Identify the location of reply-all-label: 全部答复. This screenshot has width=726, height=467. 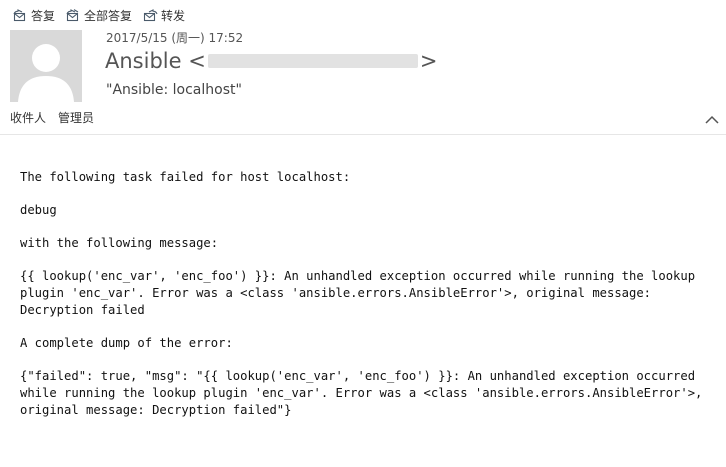
(108, 15).